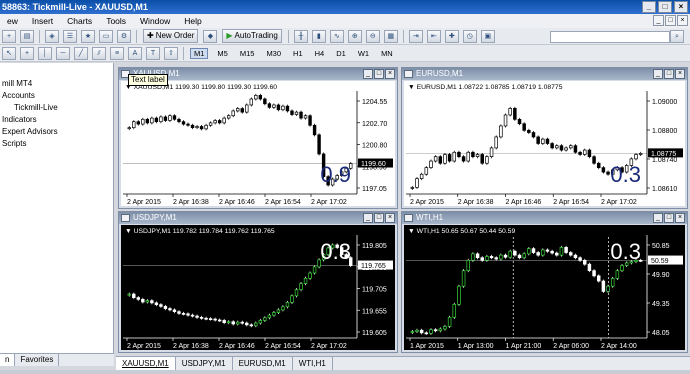 The height and width of the screenshot is (374, 690). Describe the element at coordinates (682, 20) in the screenshot. I see `mdi-close-button: ×` at that location.